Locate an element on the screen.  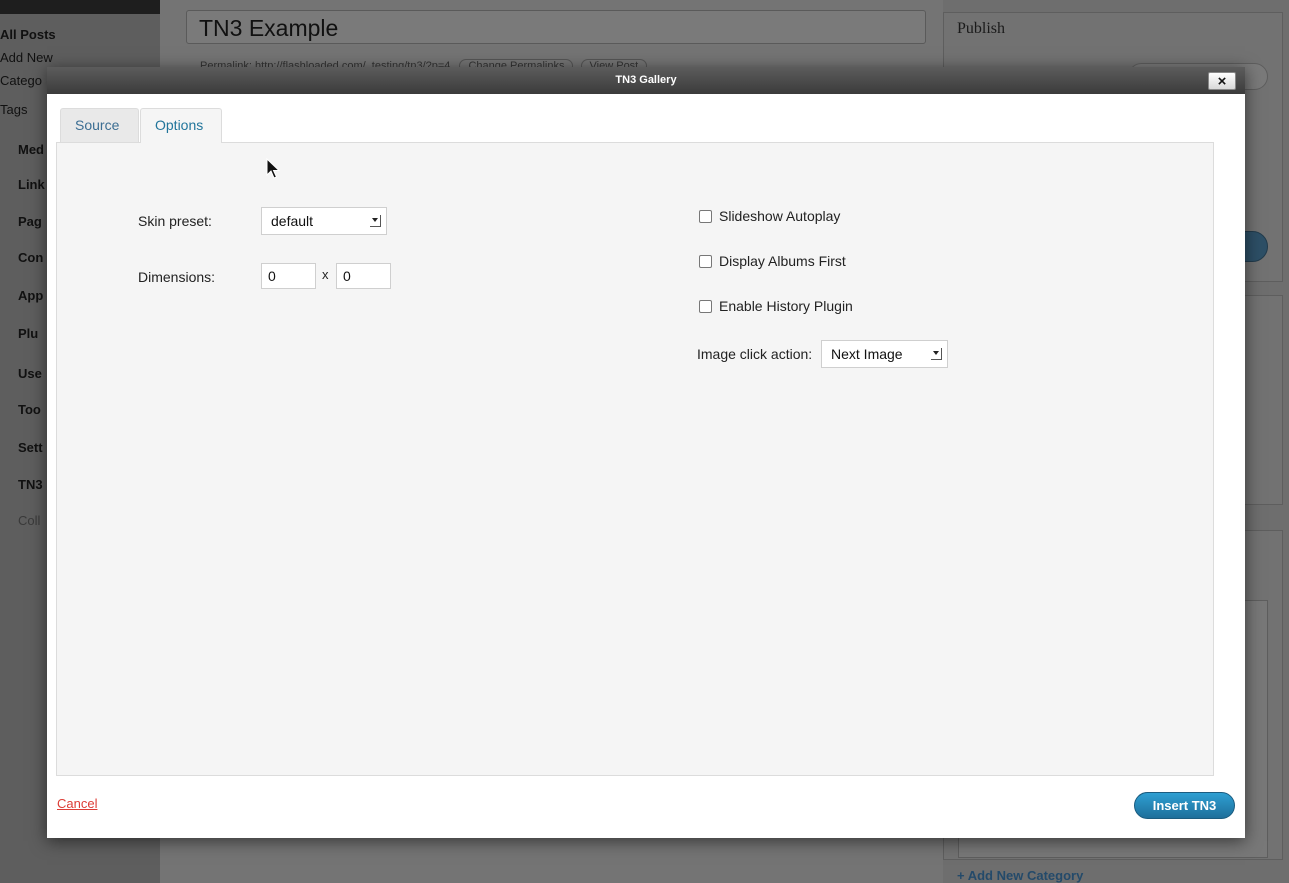
close-button: × is located at coordinates (1222, 81).